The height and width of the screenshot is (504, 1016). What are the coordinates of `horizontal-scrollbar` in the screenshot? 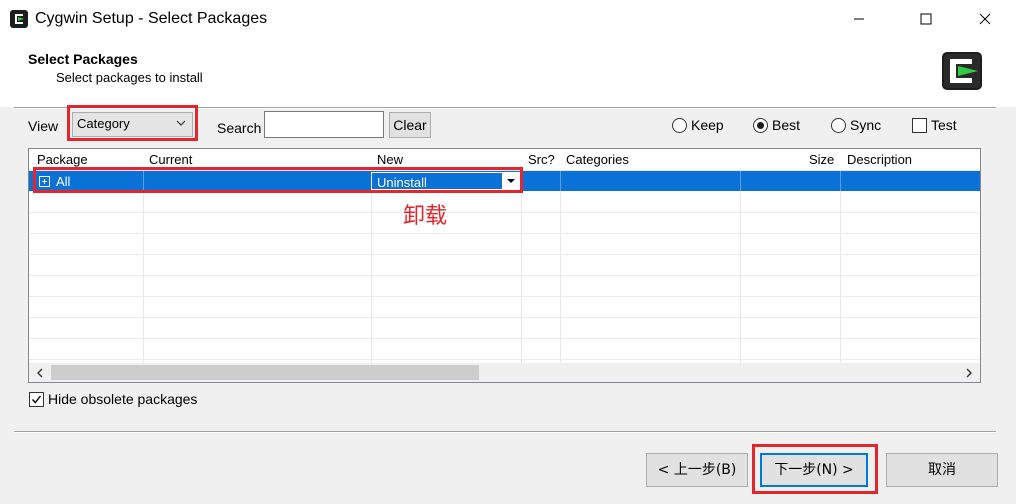 It's located at (504, 372).